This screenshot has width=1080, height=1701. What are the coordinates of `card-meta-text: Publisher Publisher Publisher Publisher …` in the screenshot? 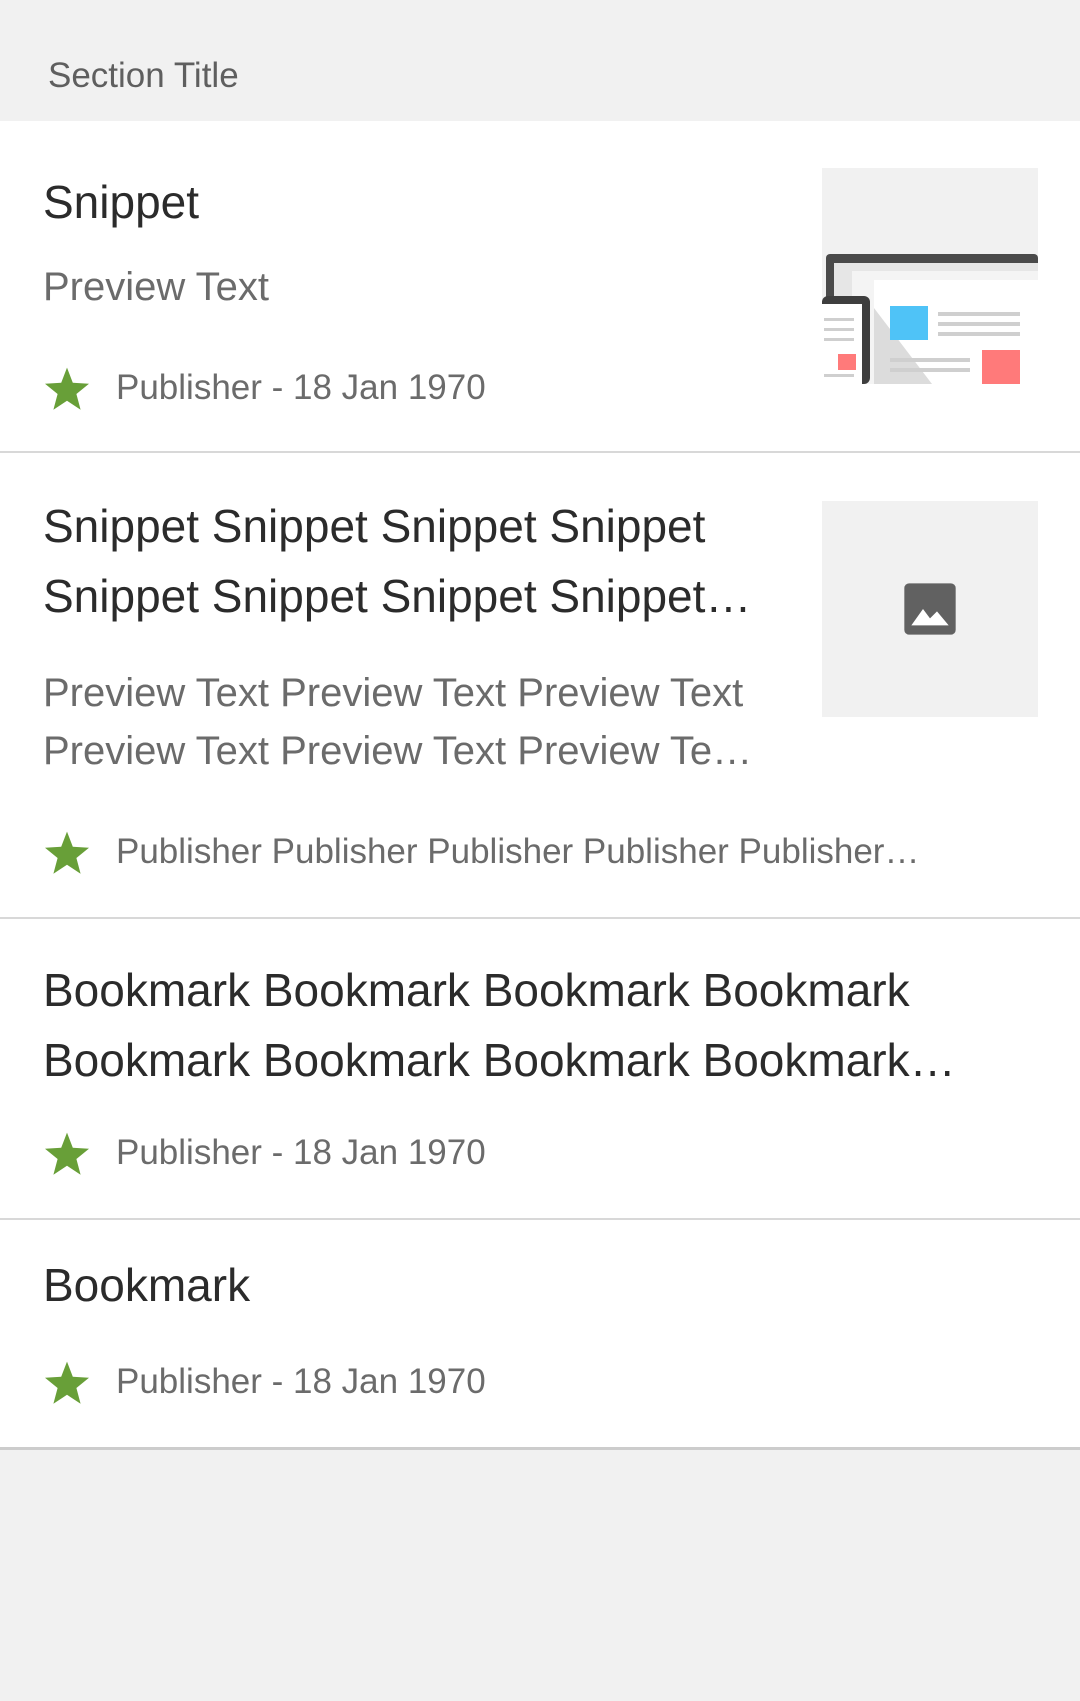 It's located at (518, 851).